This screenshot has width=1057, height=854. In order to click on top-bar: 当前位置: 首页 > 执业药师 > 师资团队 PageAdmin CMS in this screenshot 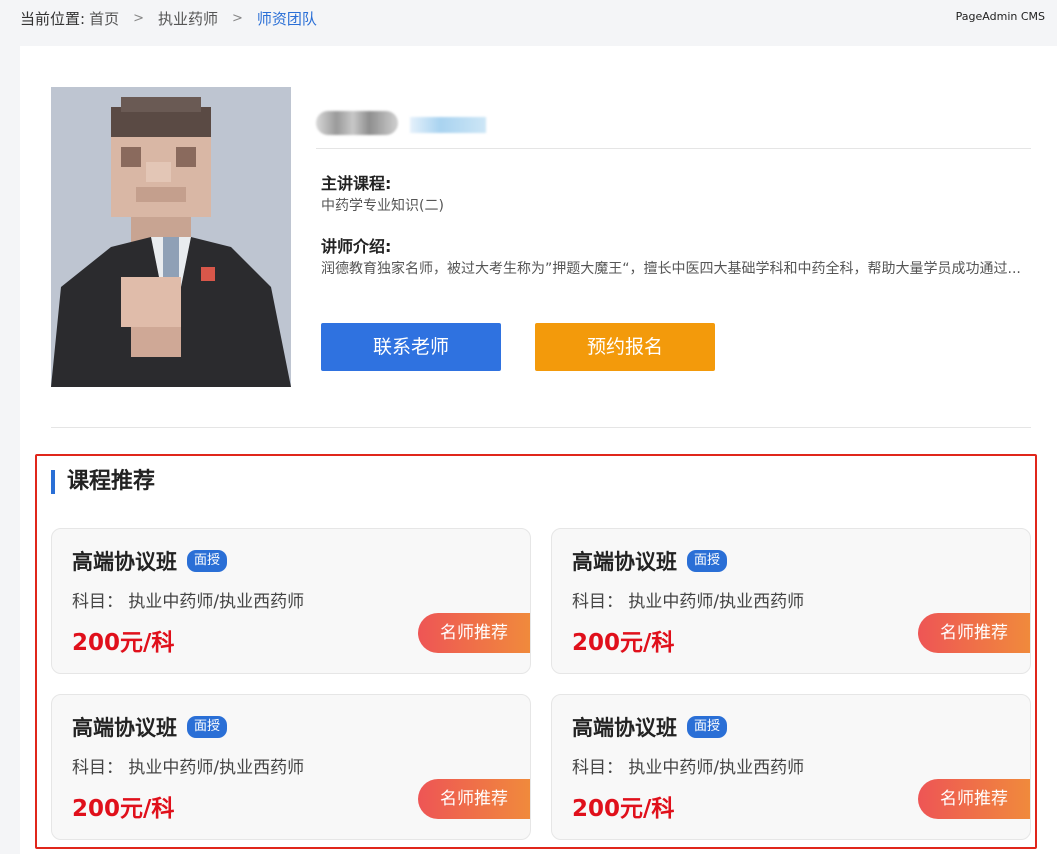, I will do `click(528, 23)`.